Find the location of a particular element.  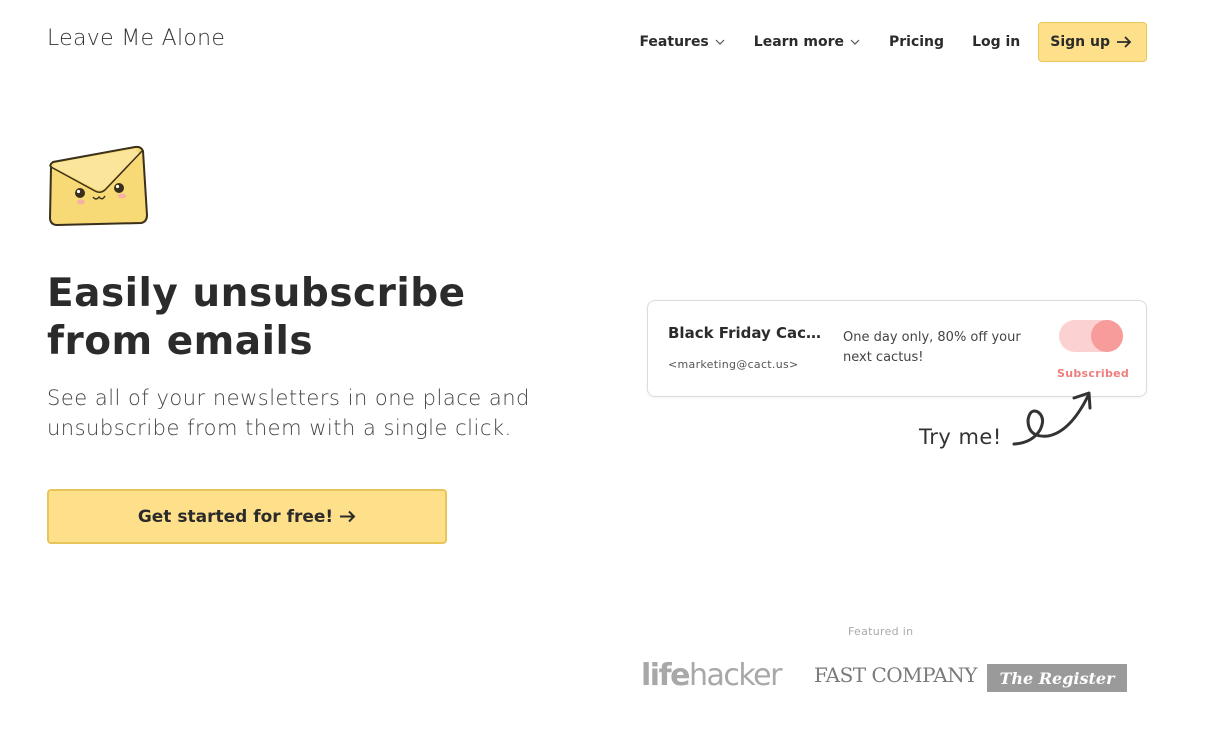

nav-learn-more-label: Learn more is located at coordinates (798, 42).